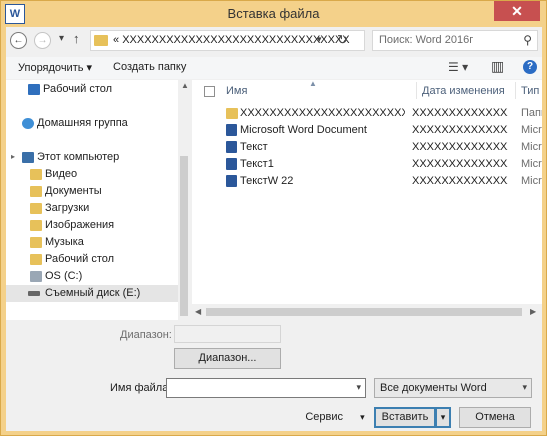 The height and width of the screenshot is (436, 547). I want to click on column-header-name: Имя, so click(316, 90).